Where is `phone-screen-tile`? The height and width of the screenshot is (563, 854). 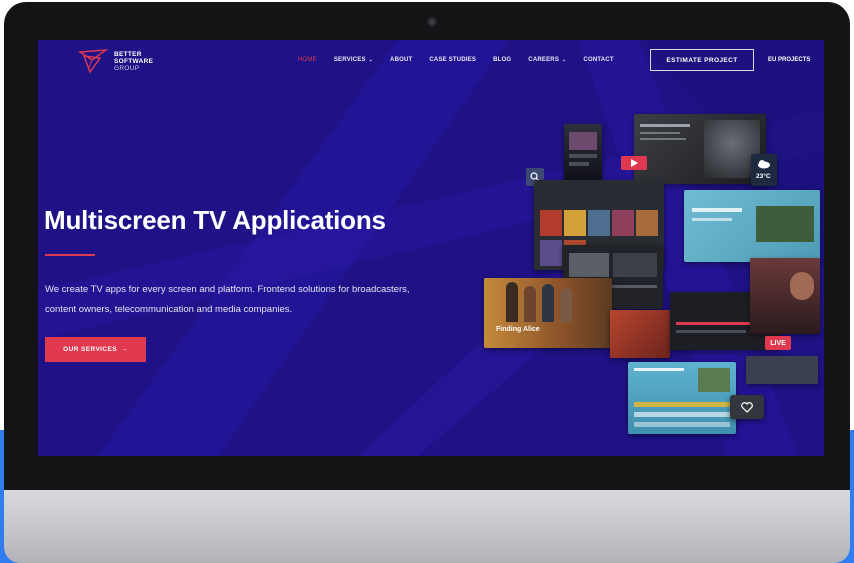 phone-screen-tile is located at coordinates (583, 152).